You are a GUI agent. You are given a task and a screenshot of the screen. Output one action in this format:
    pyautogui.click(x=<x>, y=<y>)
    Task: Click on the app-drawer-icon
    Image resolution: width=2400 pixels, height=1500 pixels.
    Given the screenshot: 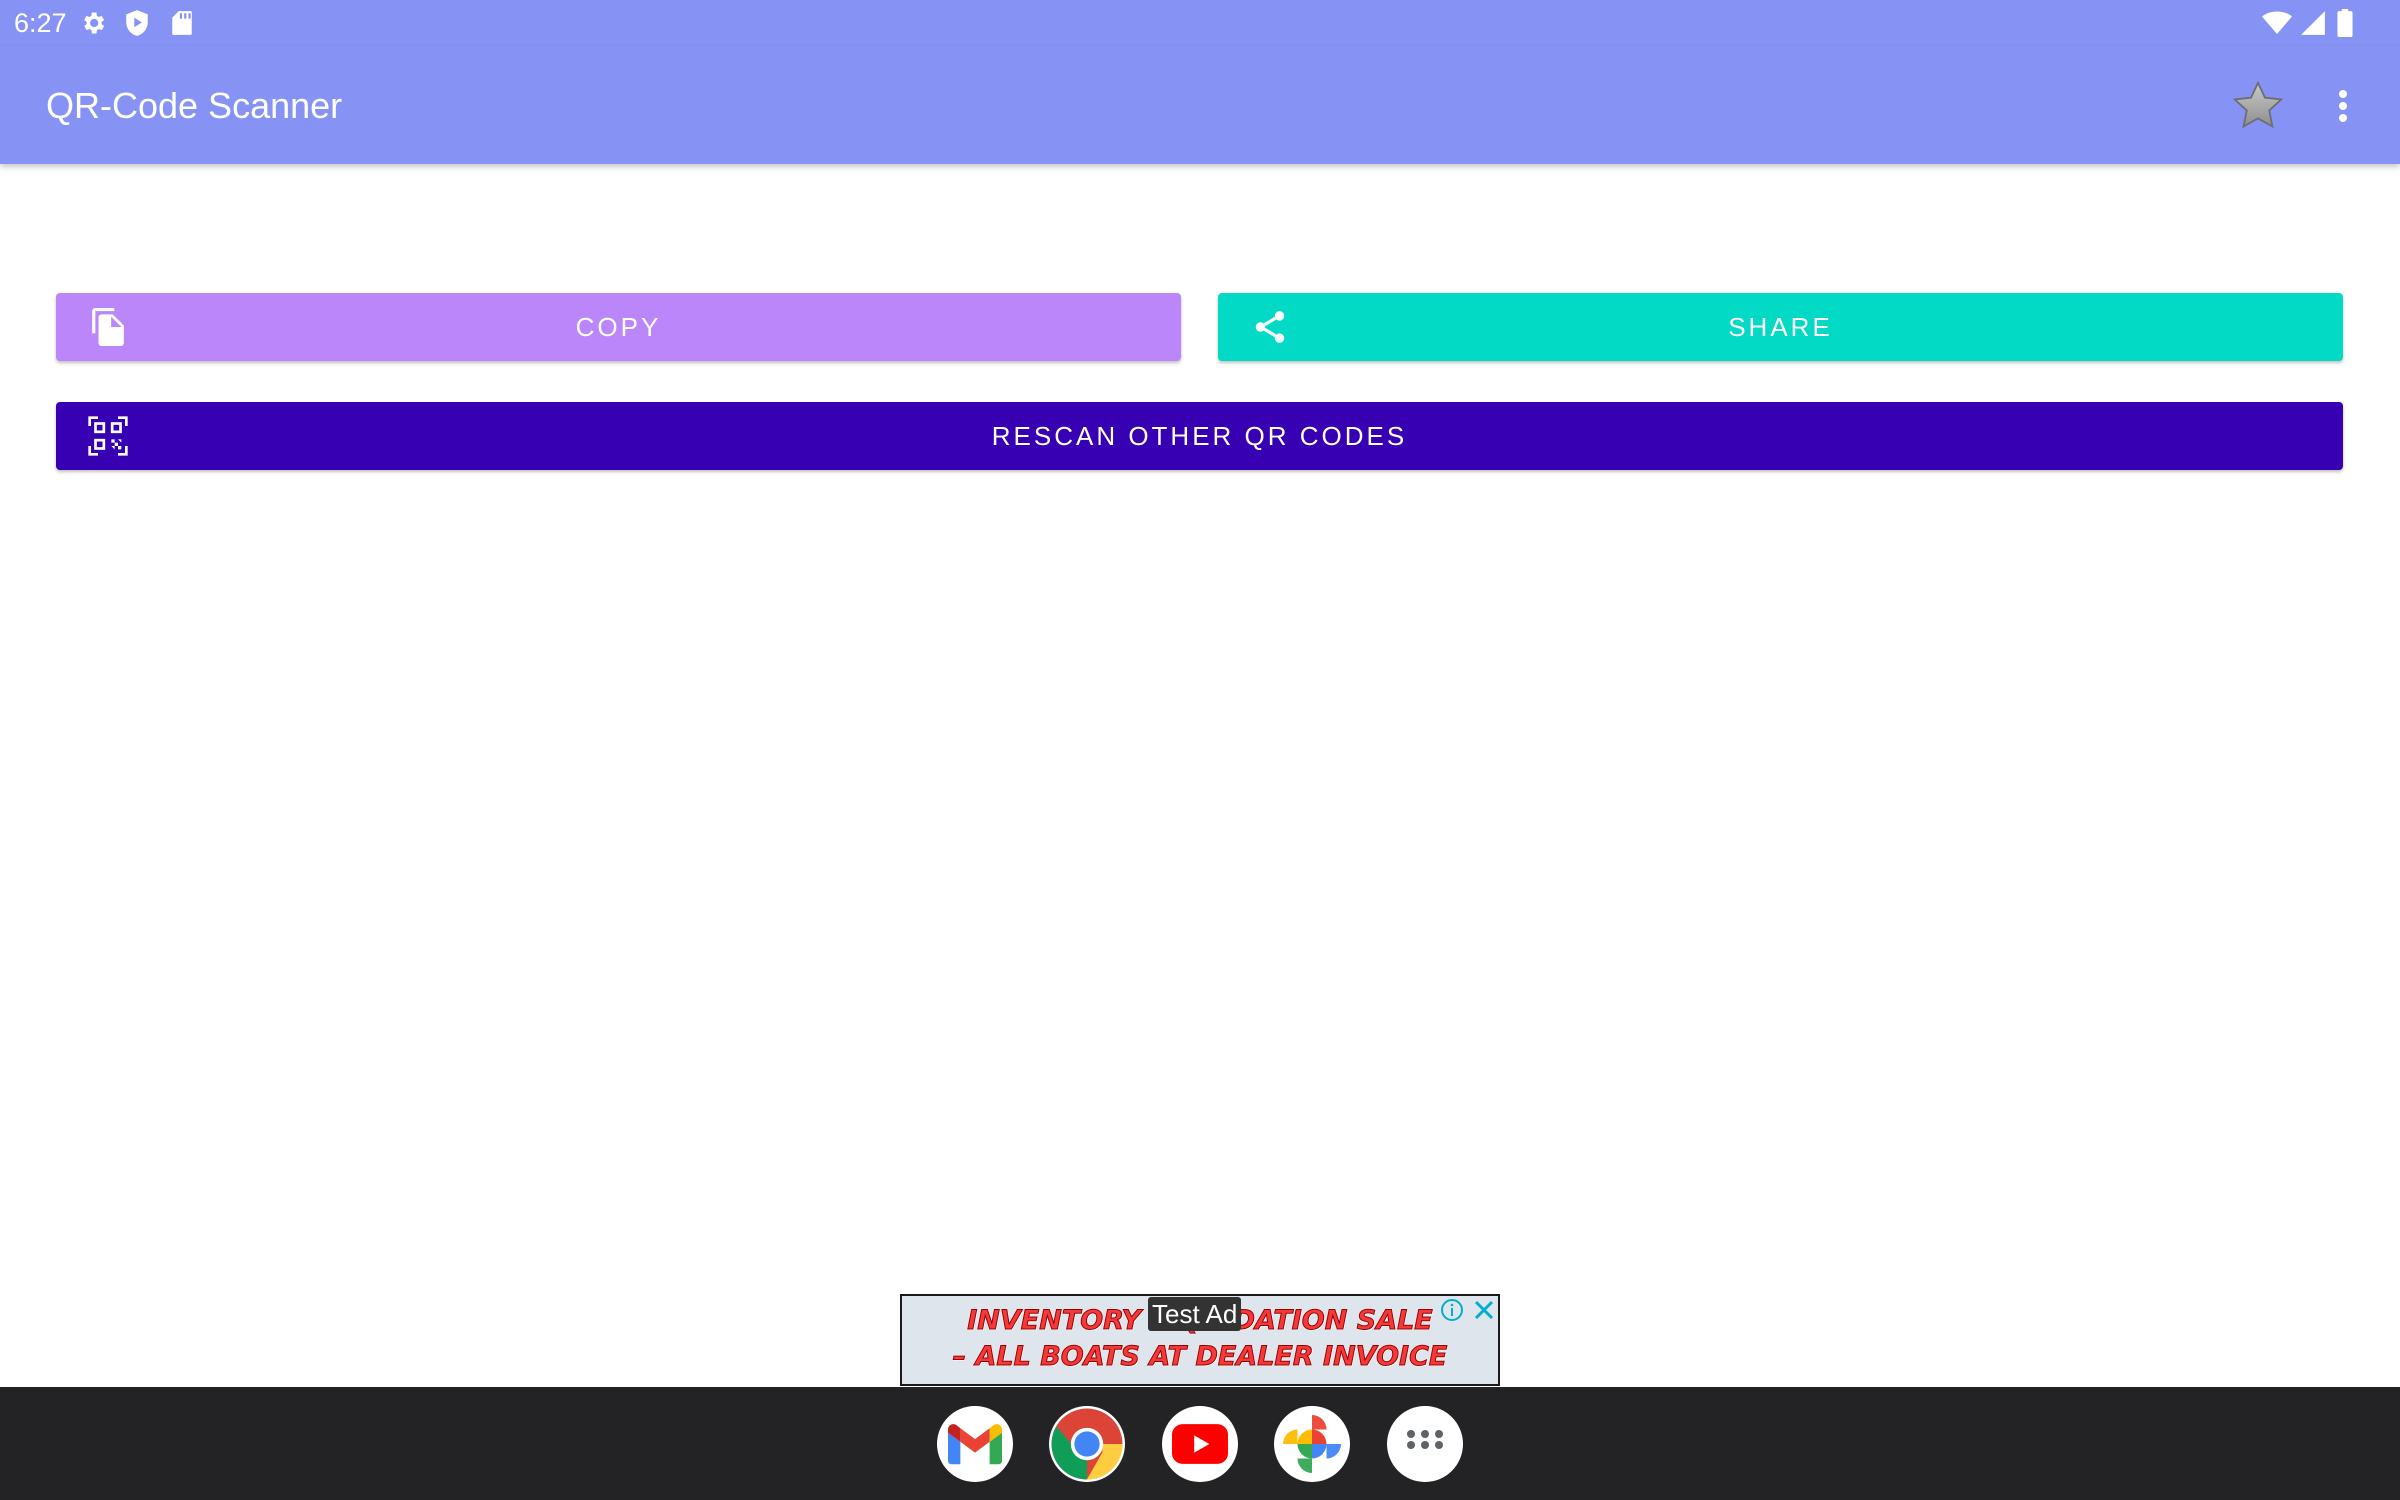 What is the action you would take?
    pyautogui.click(x=1425, y=1439)
    